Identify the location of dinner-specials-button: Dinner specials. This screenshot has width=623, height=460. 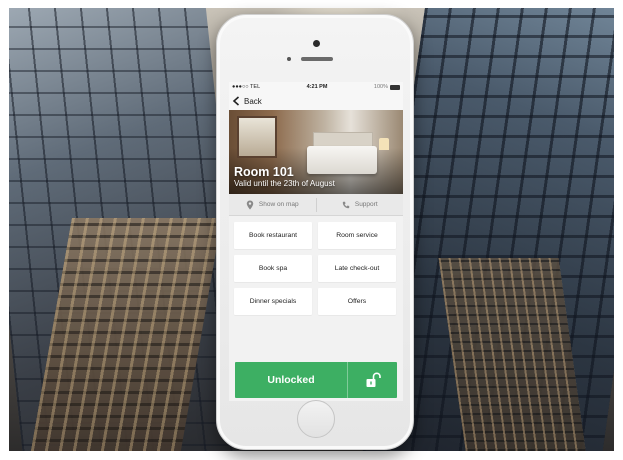
(273, 301).